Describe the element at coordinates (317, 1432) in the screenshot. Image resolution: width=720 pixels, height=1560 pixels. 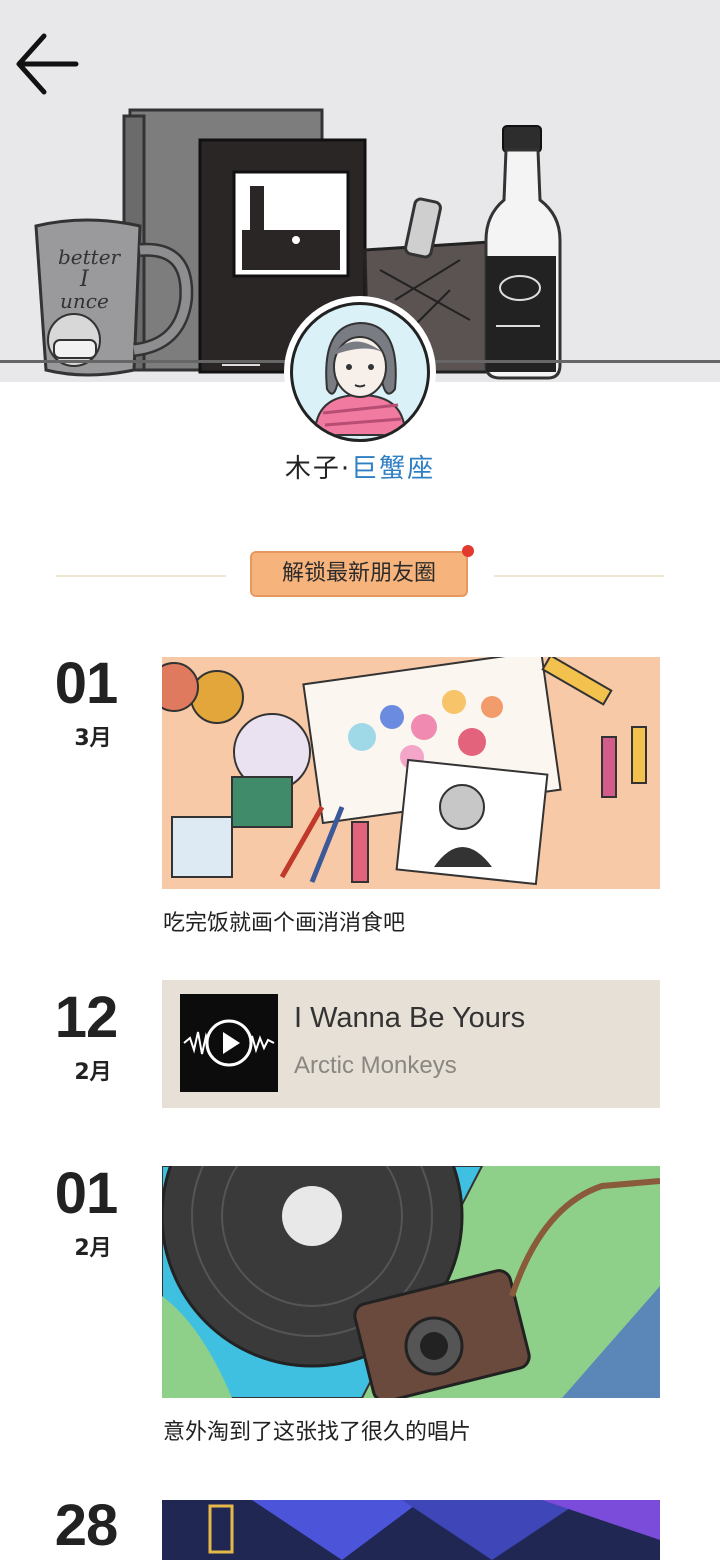
I see `post-caption: 意外淘到了这张找了很久的唱片` at that location.